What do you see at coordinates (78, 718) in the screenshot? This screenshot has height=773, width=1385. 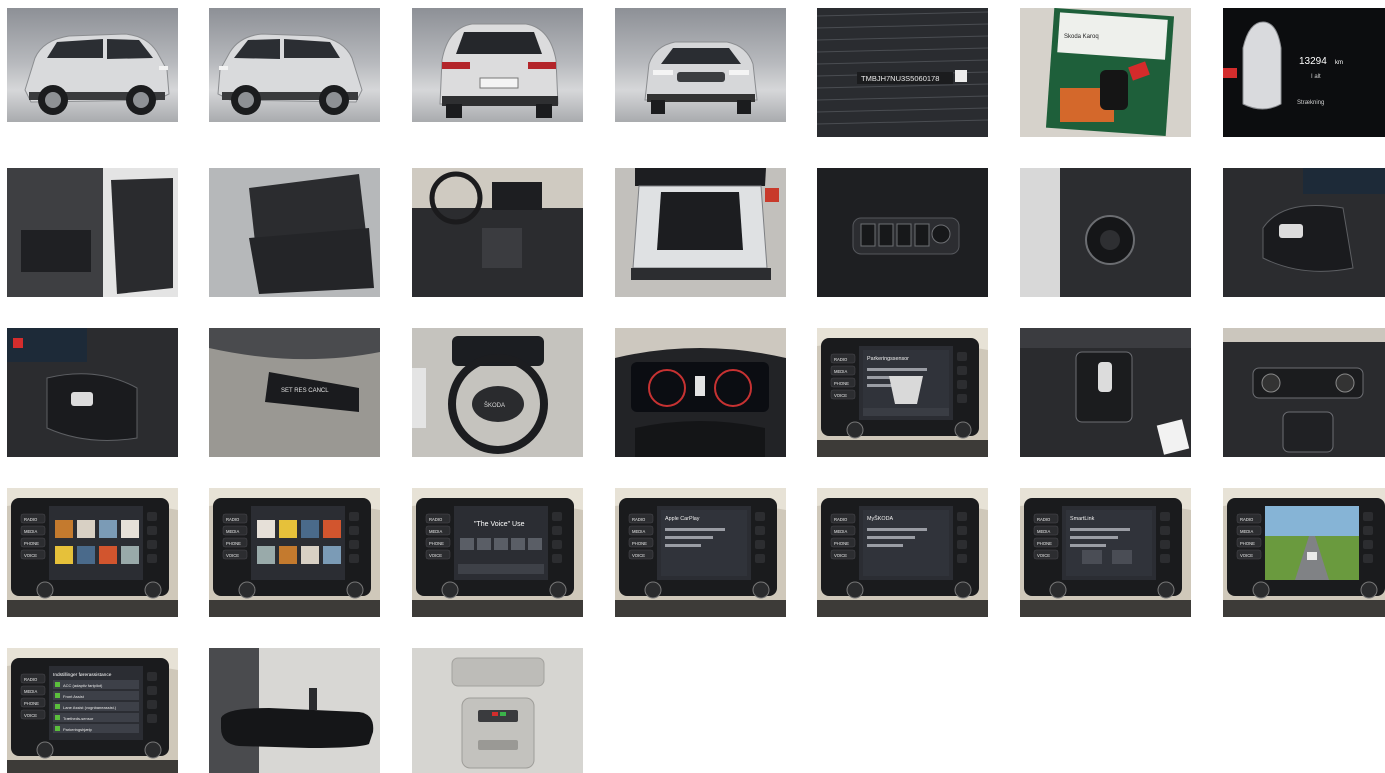 I see `svg-text: Trætheds-sensor` at bounding box center [78, 718].